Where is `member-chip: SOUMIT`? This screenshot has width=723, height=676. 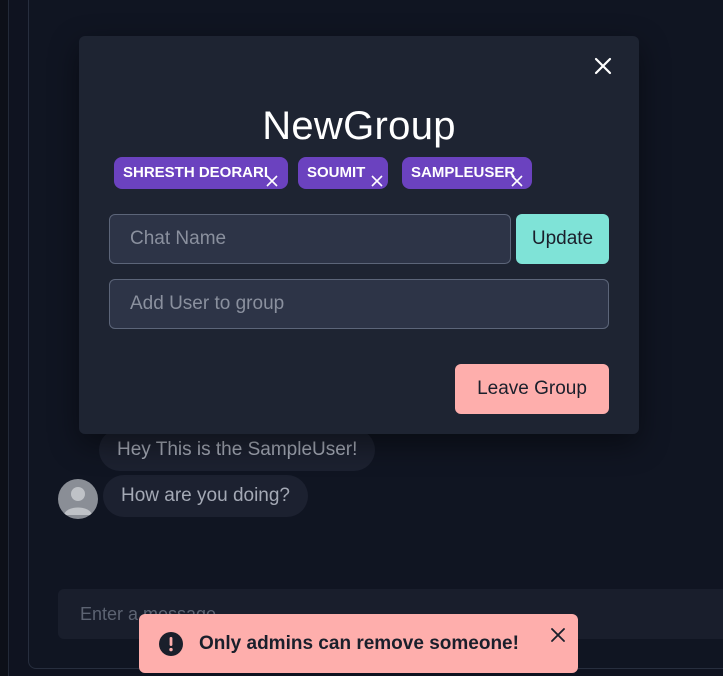
member-chip: SOUMIT is located at coordinates (343, 173).